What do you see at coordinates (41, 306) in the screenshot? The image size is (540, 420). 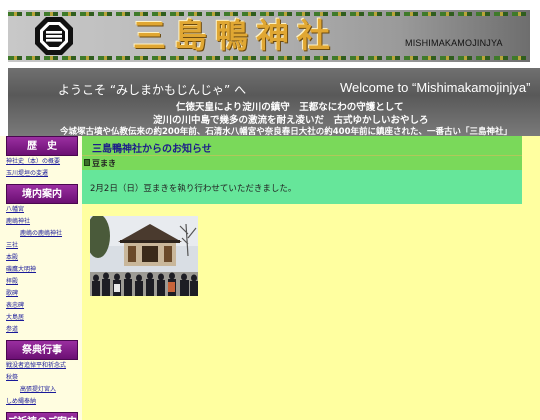 I see `sidebar-link-hyochuhi: 表忠碑` at bounding box center [41, 306].